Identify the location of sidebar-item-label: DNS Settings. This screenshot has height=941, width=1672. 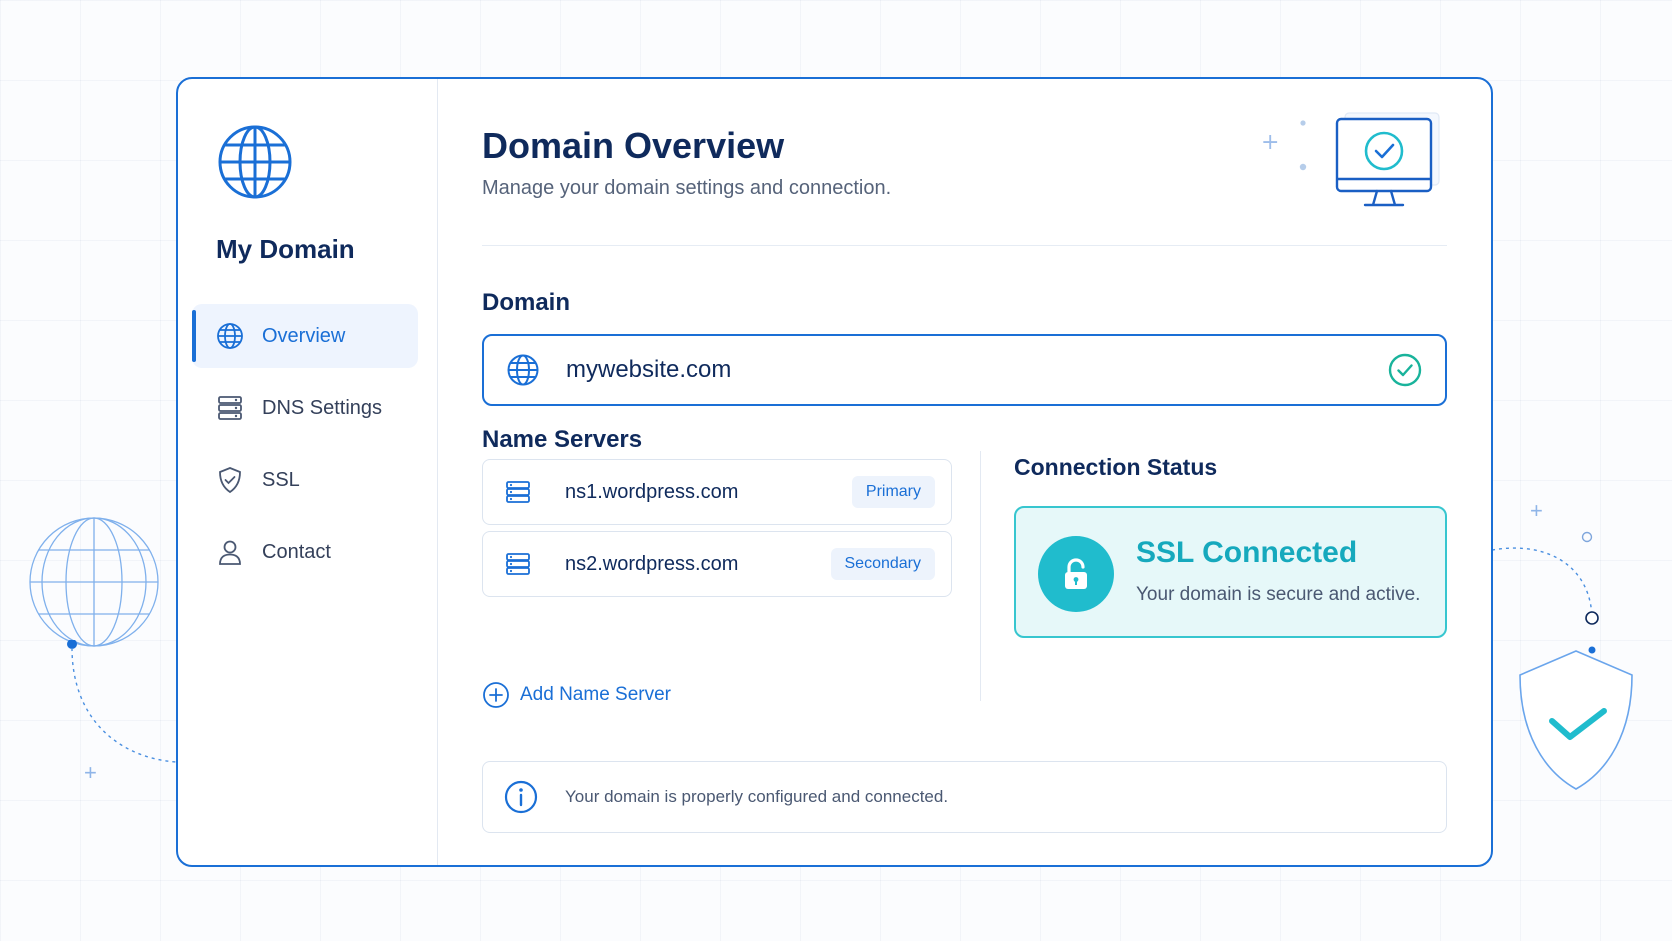
(322, 407).